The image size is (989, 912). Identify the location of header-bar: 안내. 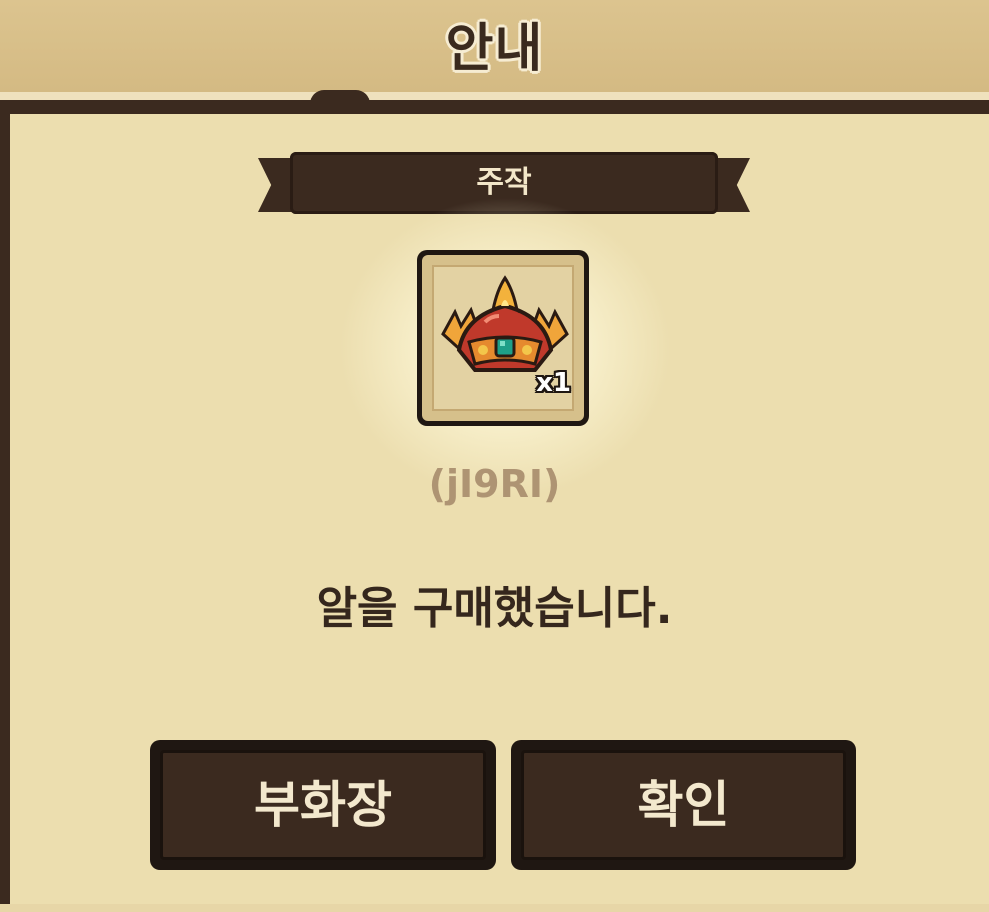
(494, 46).